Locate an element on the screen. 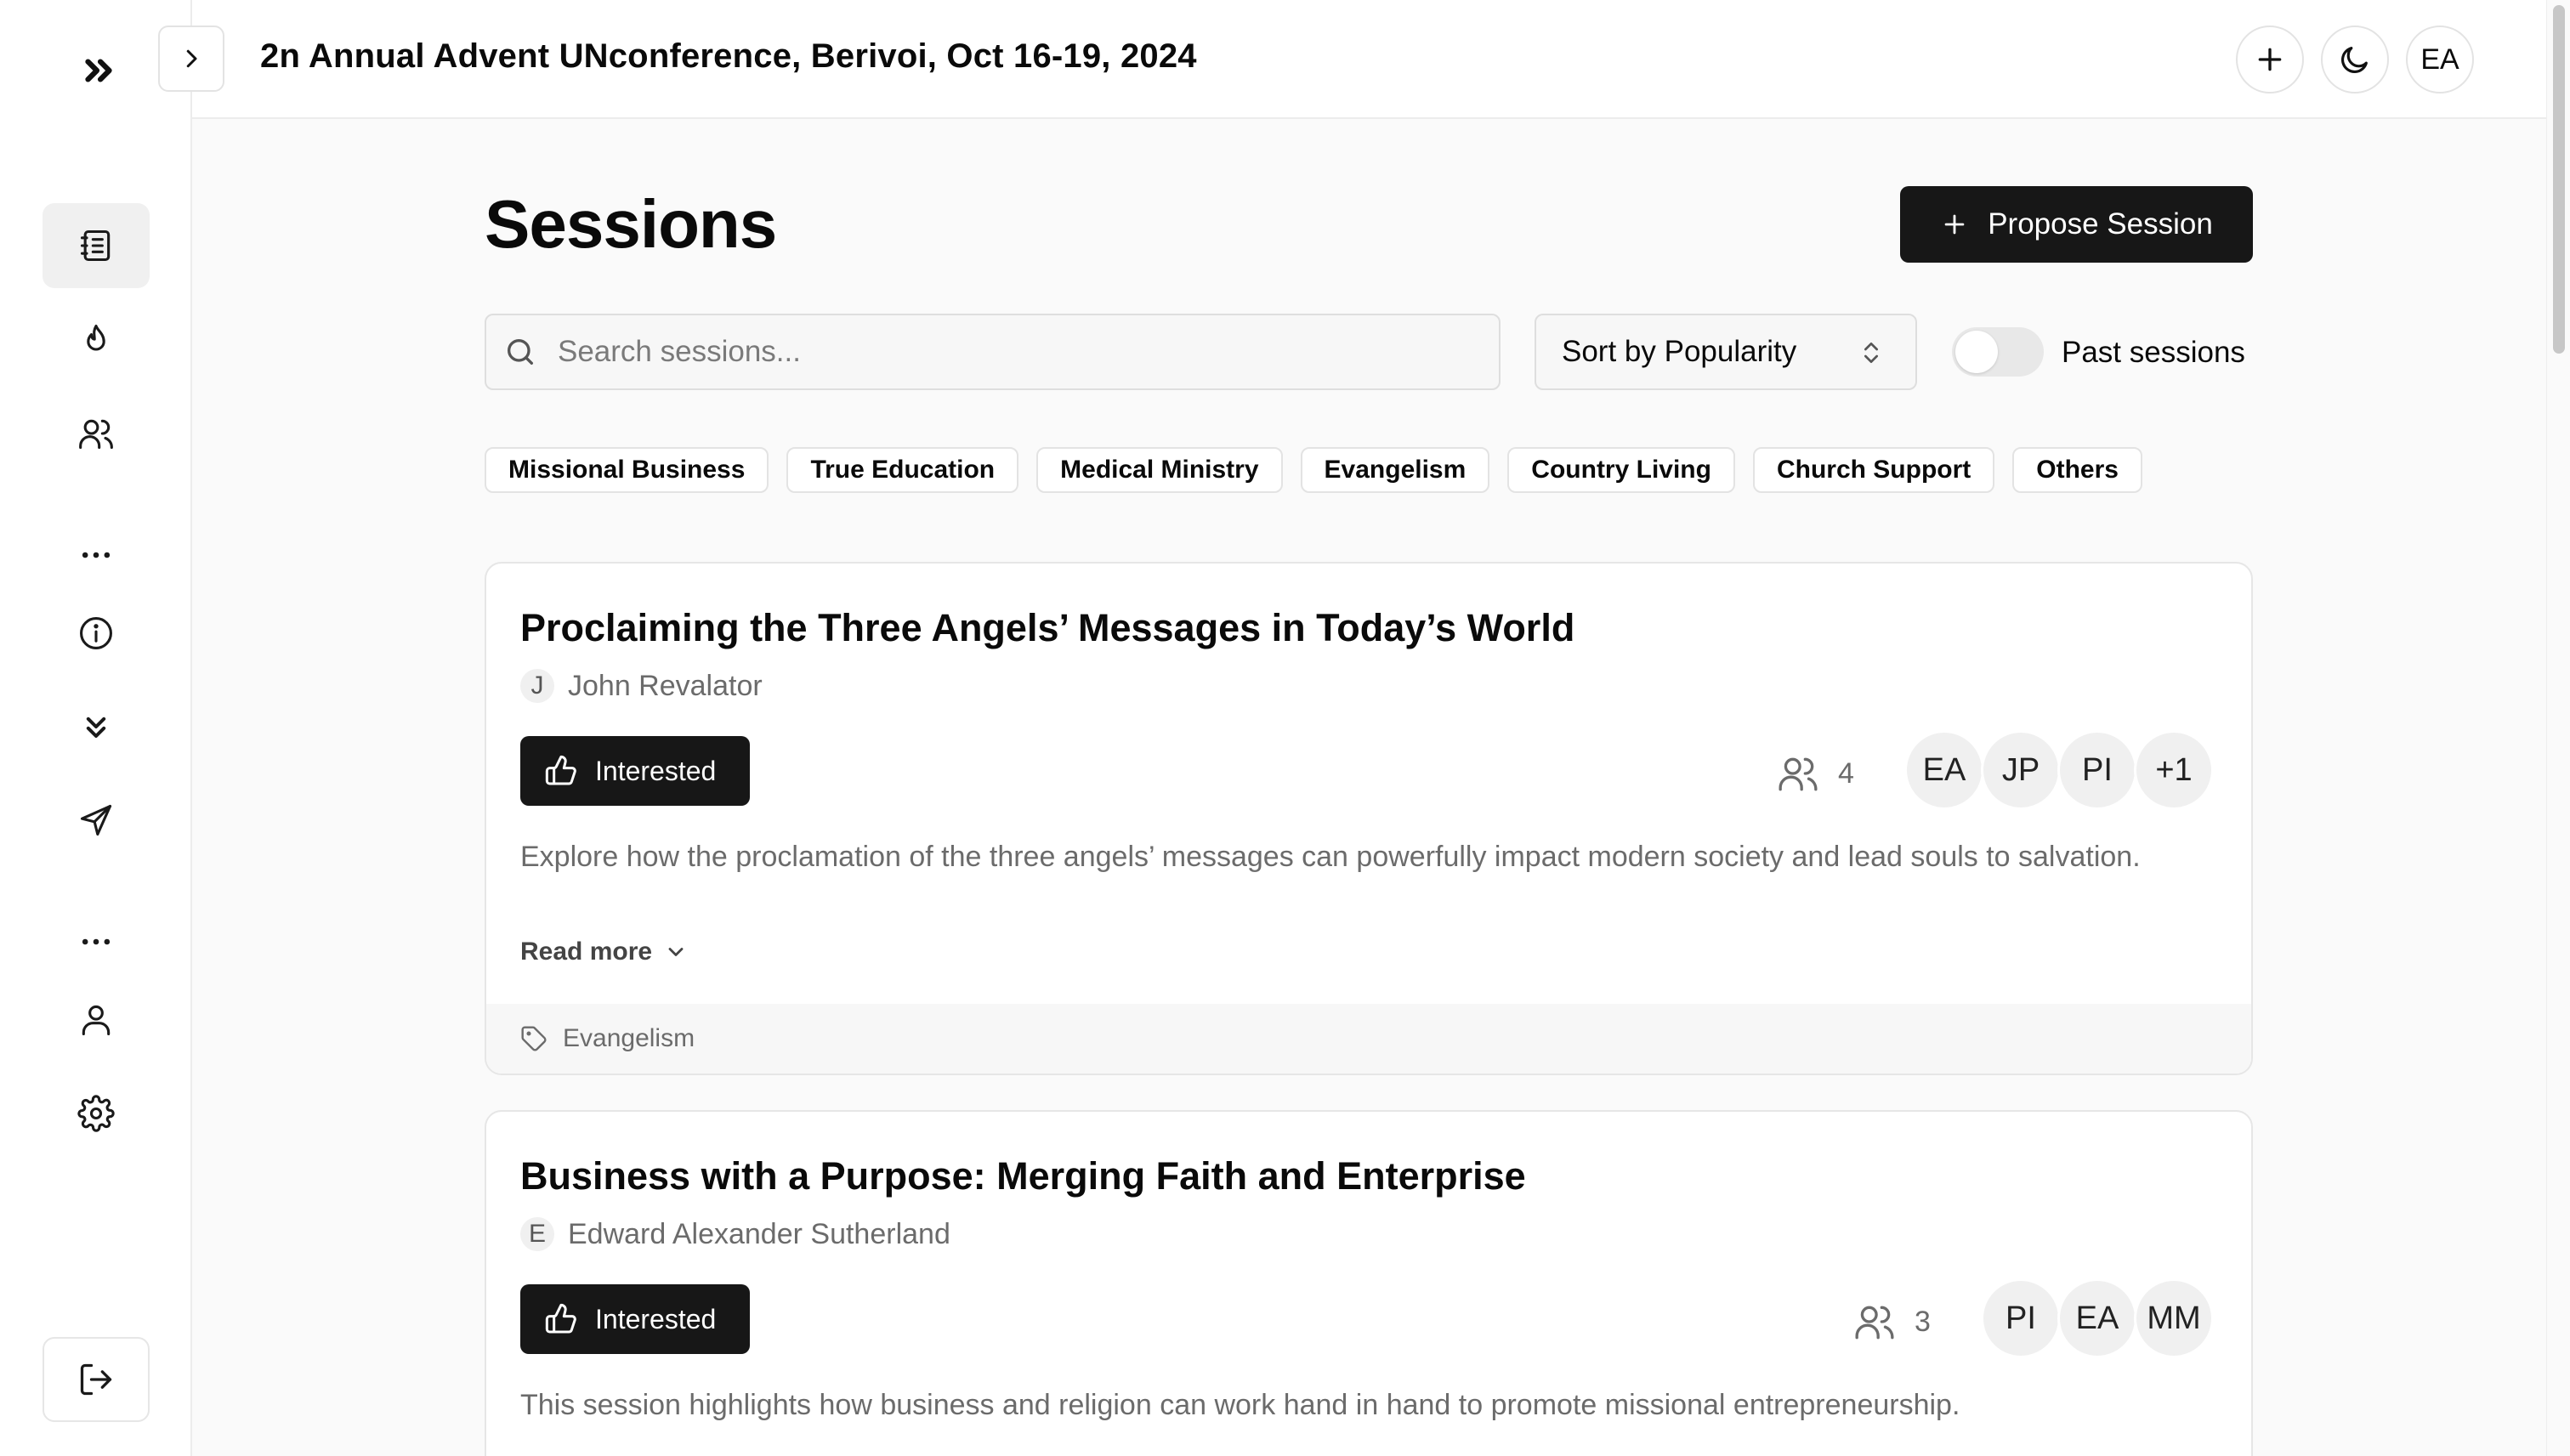 This screenshot has width=2570, height=1456. moon-icon is located at coordinates (2354, 60).